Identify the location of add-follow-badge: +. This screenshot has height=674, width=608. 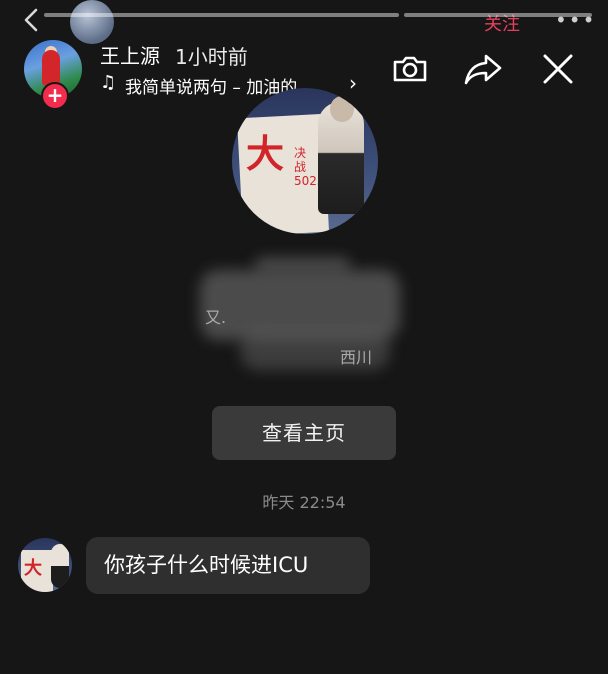
(55, 96).